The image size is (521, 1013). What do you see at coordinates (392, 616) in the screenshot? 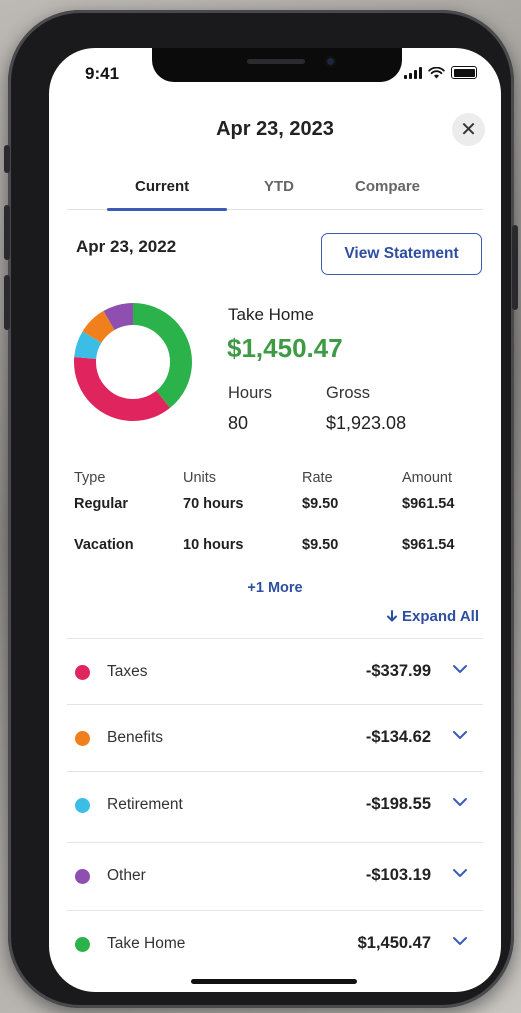
I see `arrow-down-icon` at bounding box center [392, 616].